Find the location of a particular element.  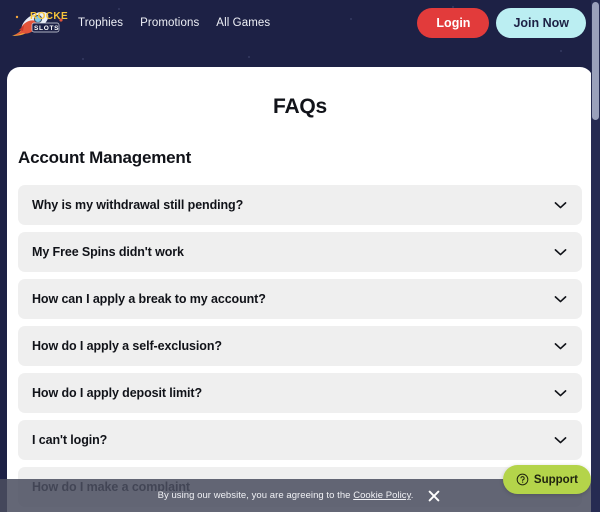

faq-item-self-exclusion: How do I apply a self-exclusion? is located at coordinates (300, 346).